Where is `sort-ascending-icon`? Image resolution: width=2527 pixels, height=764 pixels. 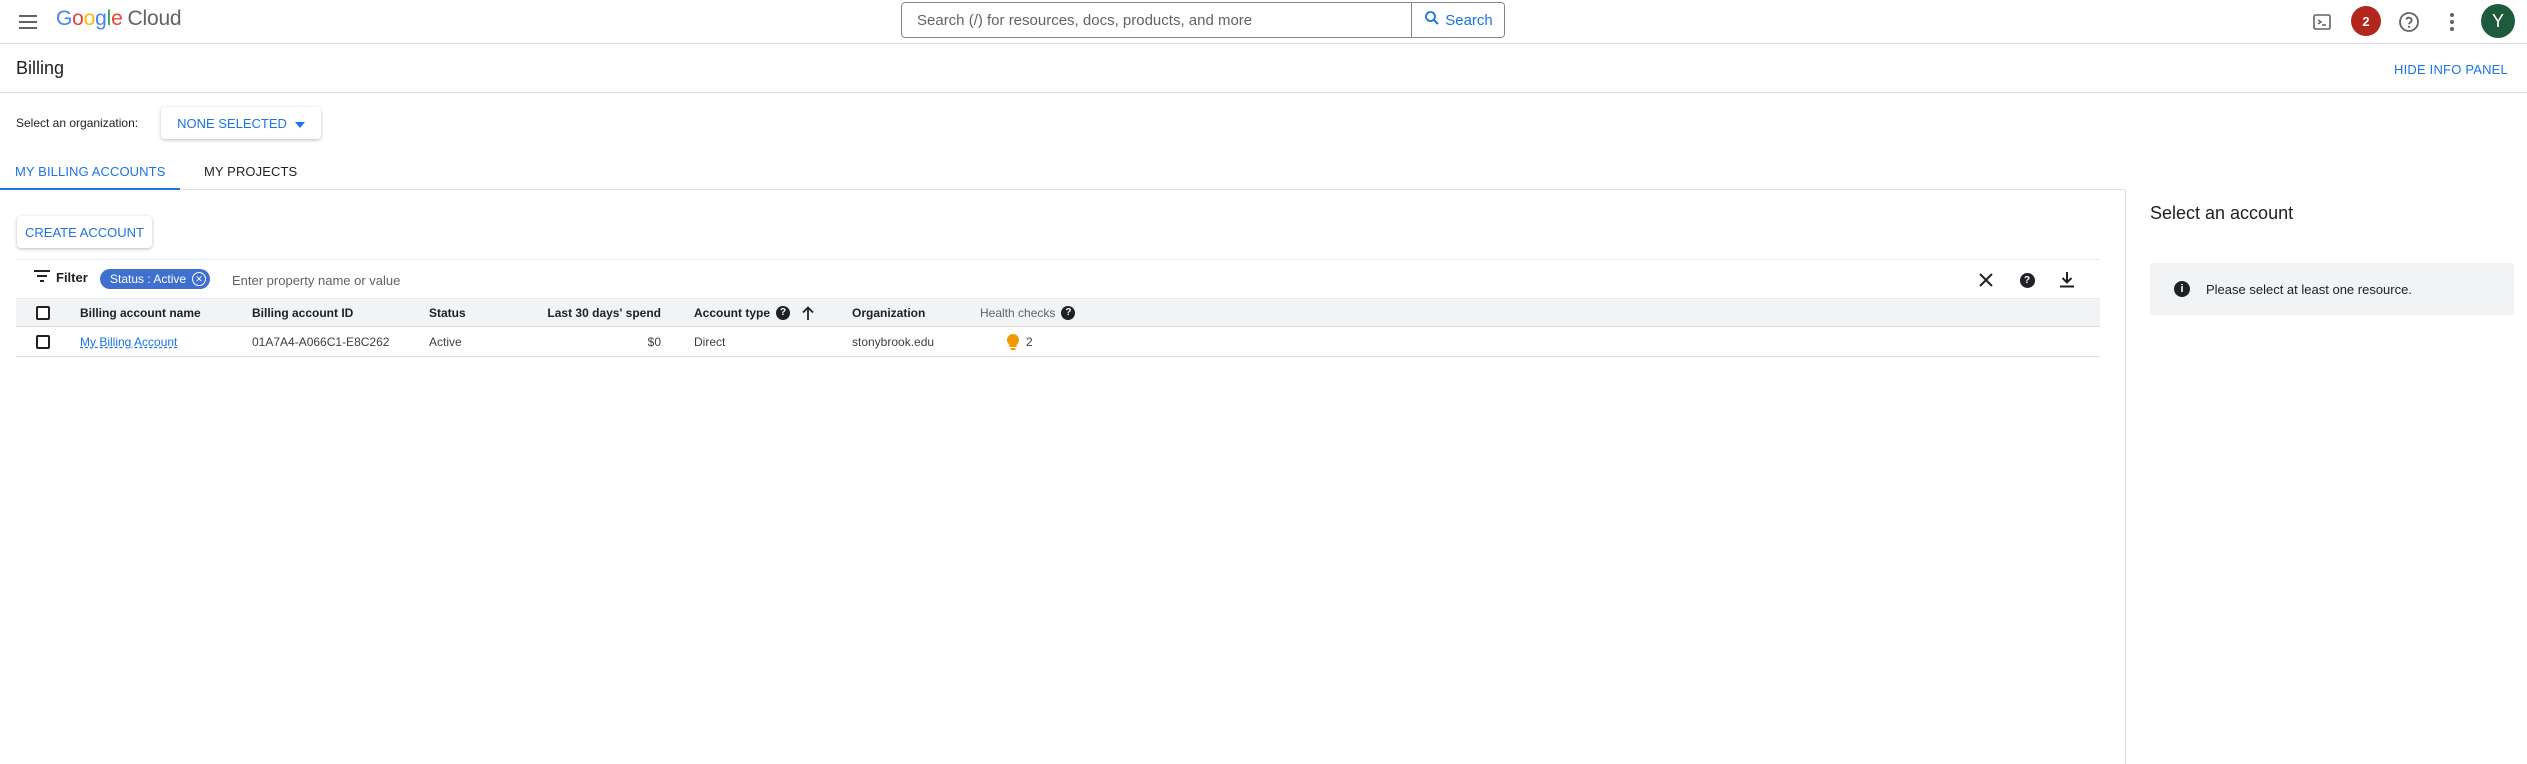 sort-ascending-icon is located at coordinates (808, 312).